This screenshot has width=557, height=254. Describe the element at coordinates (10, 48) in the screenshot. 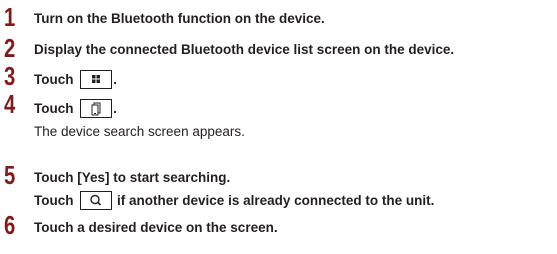

I see `step-number: 2` at that location.